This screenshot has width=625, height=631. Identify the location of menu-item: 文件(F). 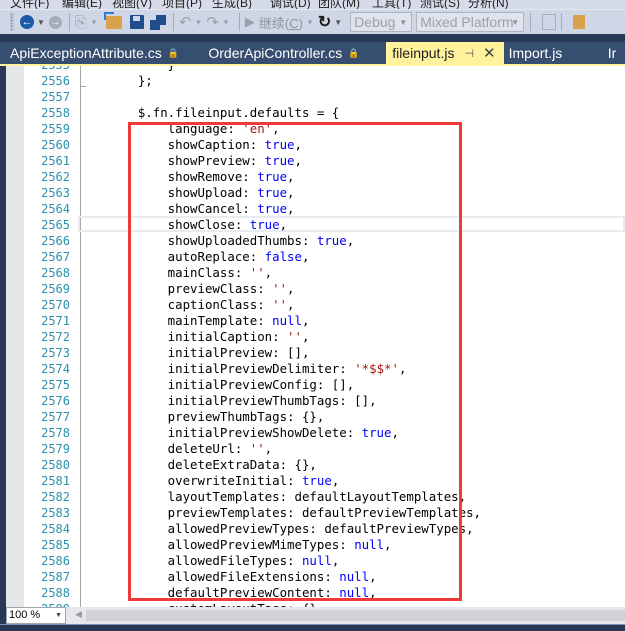
(29, 4).